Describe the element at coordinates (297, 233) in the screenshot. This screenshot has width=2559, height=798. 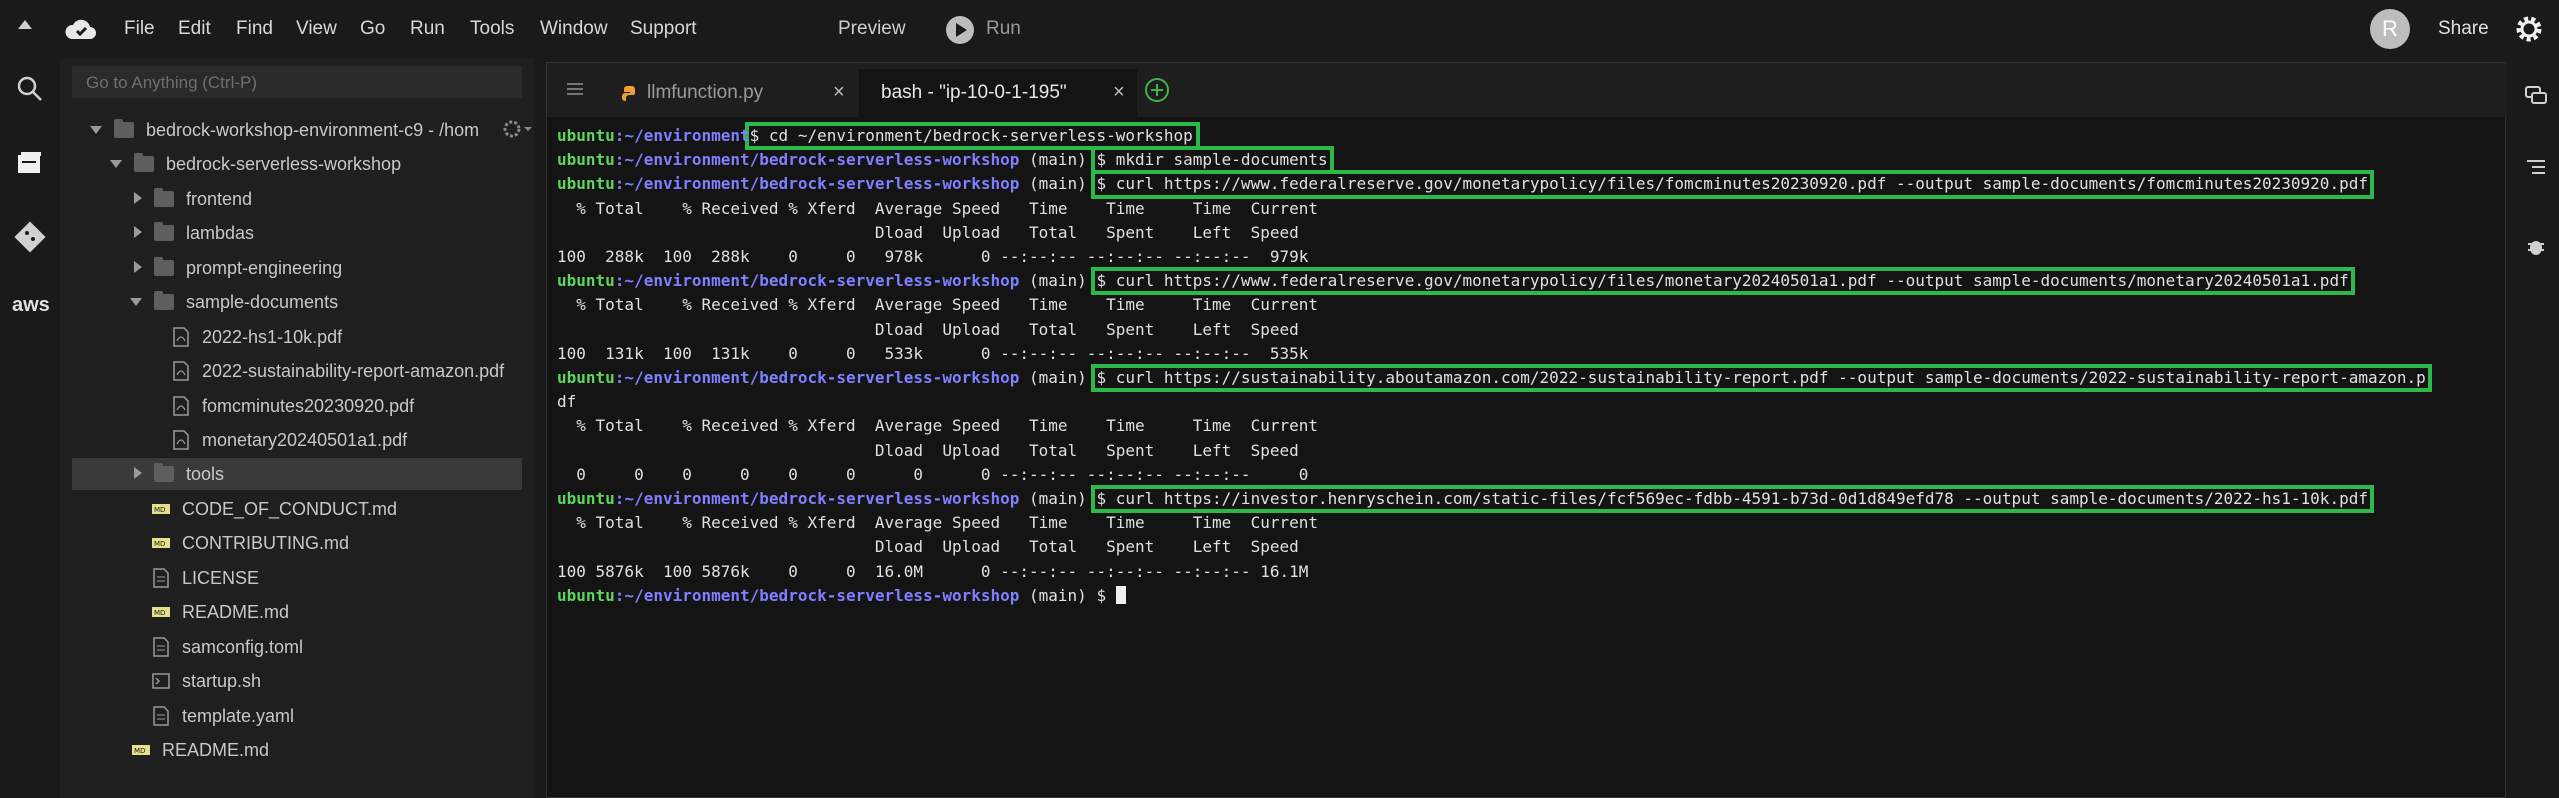
I see `tree-folder-lambdas: lambdas` at that location.